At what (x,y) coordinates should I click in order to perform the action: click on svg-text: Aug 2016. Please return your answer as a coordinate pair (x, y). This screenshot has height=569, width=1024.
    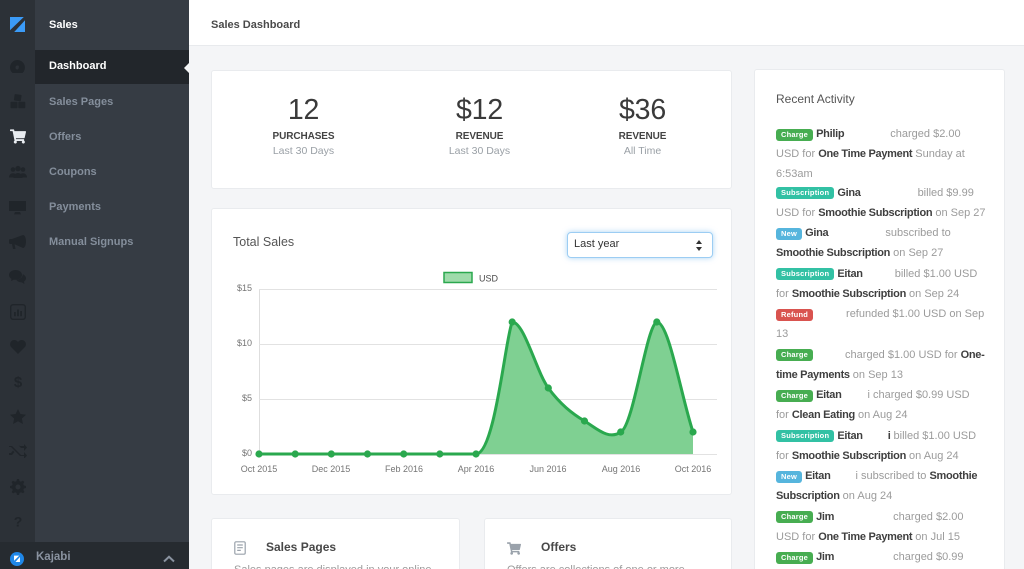
    Looking at the image, I should click on (621, 469).